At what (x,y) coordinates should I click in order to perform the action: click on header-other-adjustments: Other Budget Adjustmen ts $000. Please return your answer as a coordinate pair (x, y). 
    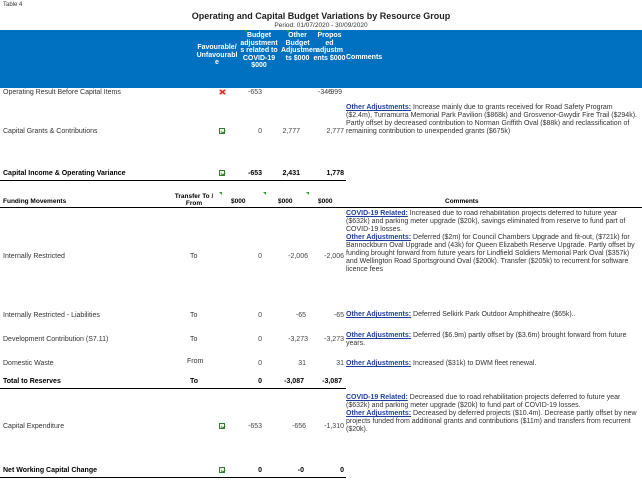
    Looking at the image, I should click on (299, 47).